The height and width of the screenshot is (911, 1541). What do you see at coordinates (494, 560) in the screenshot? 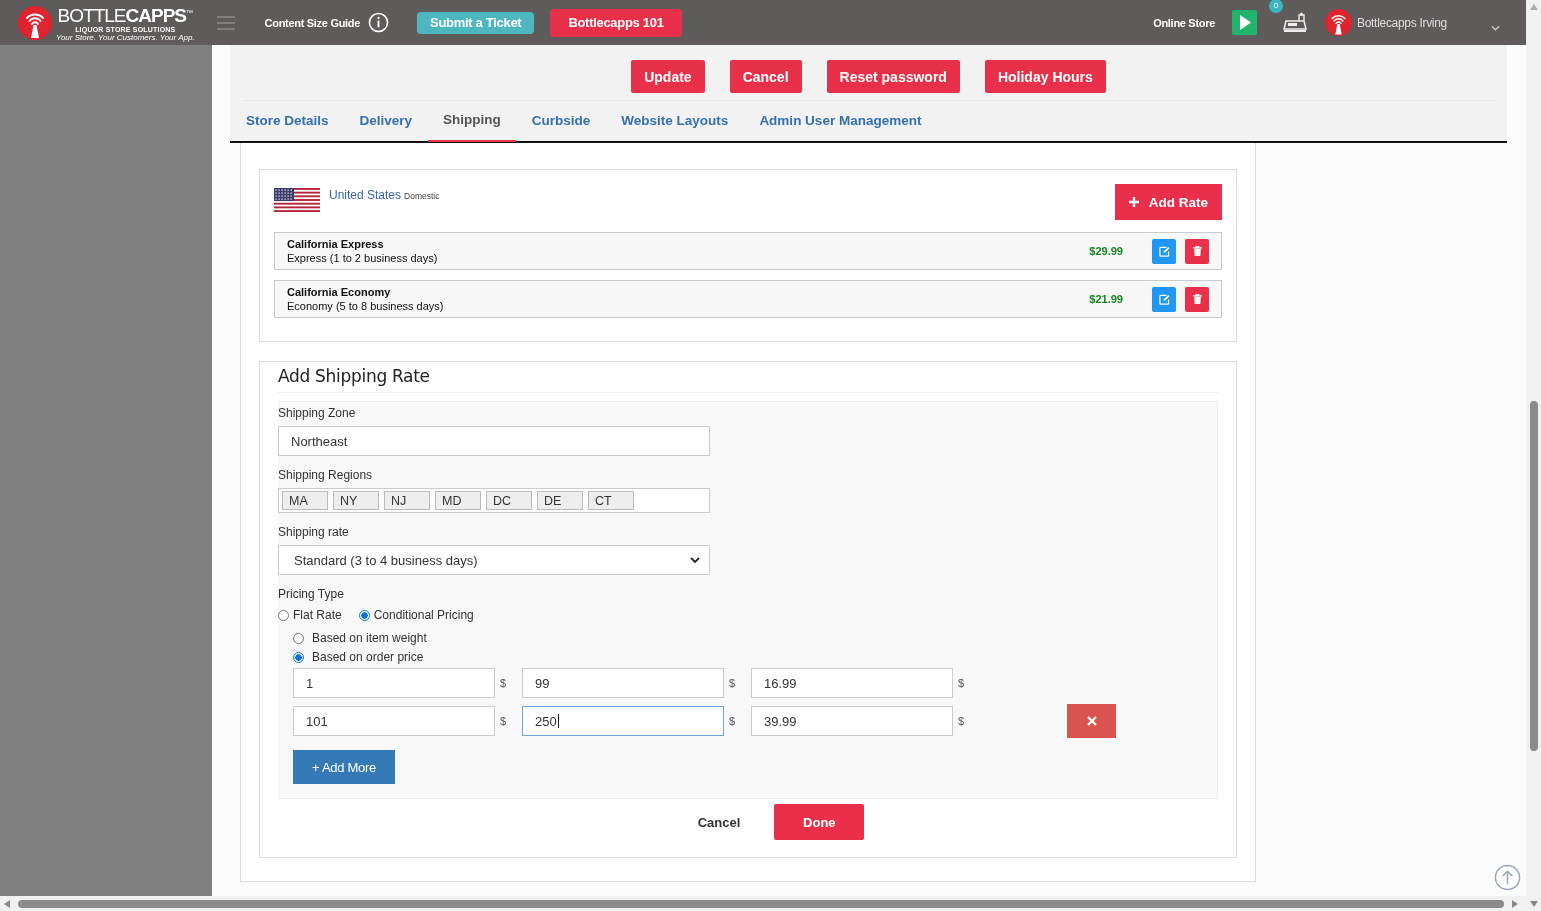
I see `select-field: Standard (3 to 4 business days)` at bounding box center [494, 560].